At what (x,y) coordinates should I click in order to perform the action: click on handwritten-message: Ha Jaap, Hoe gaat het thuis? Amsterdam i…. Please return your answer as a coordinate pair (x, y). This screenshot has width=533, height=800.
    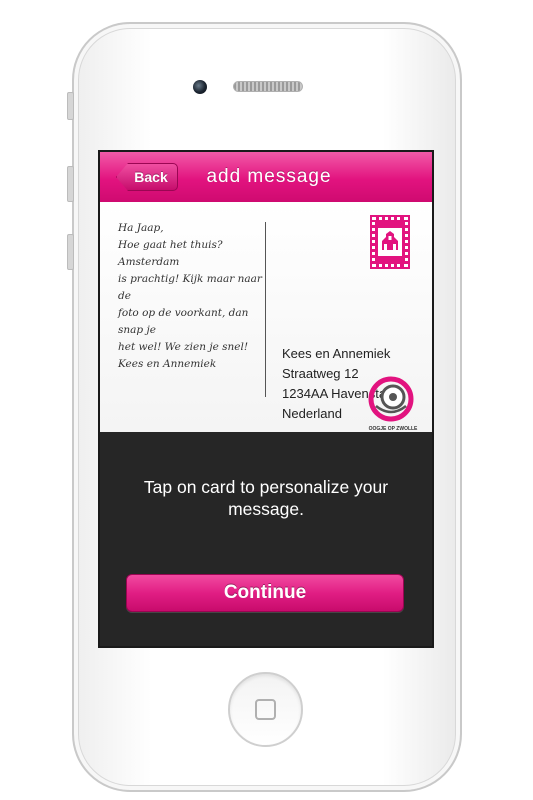
    Looking at the image, I should click on (193, 296).